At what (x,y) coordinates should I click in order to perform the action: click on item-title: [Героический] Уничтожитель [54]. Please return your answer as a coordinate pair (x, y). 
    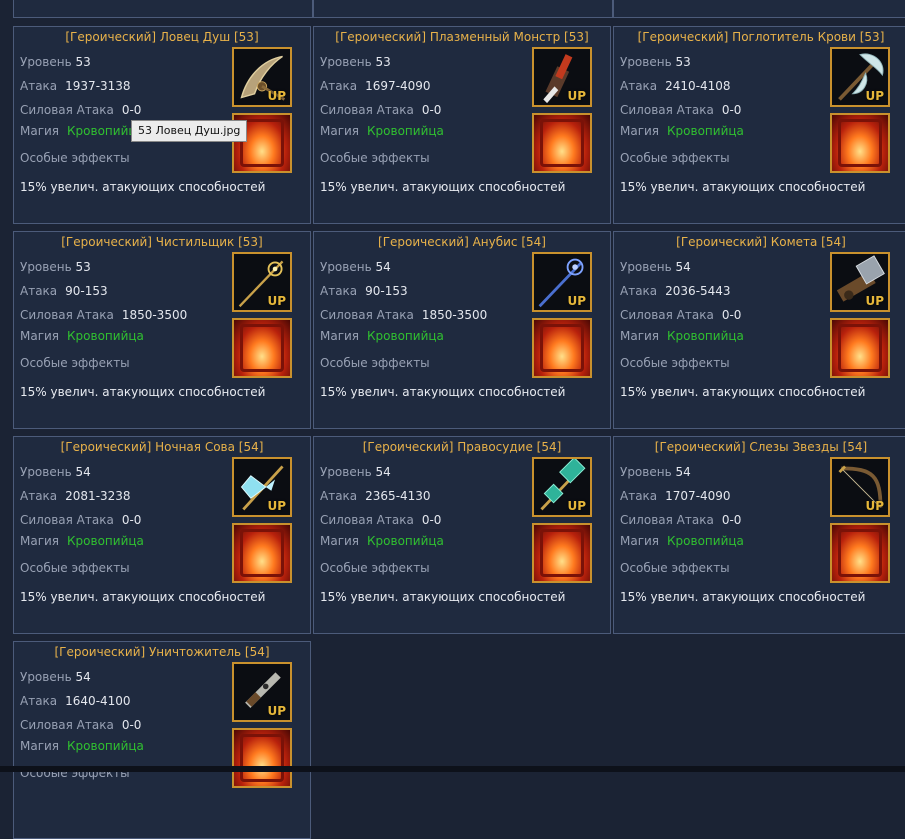
    Looking at the image, I should click on (162, 652).